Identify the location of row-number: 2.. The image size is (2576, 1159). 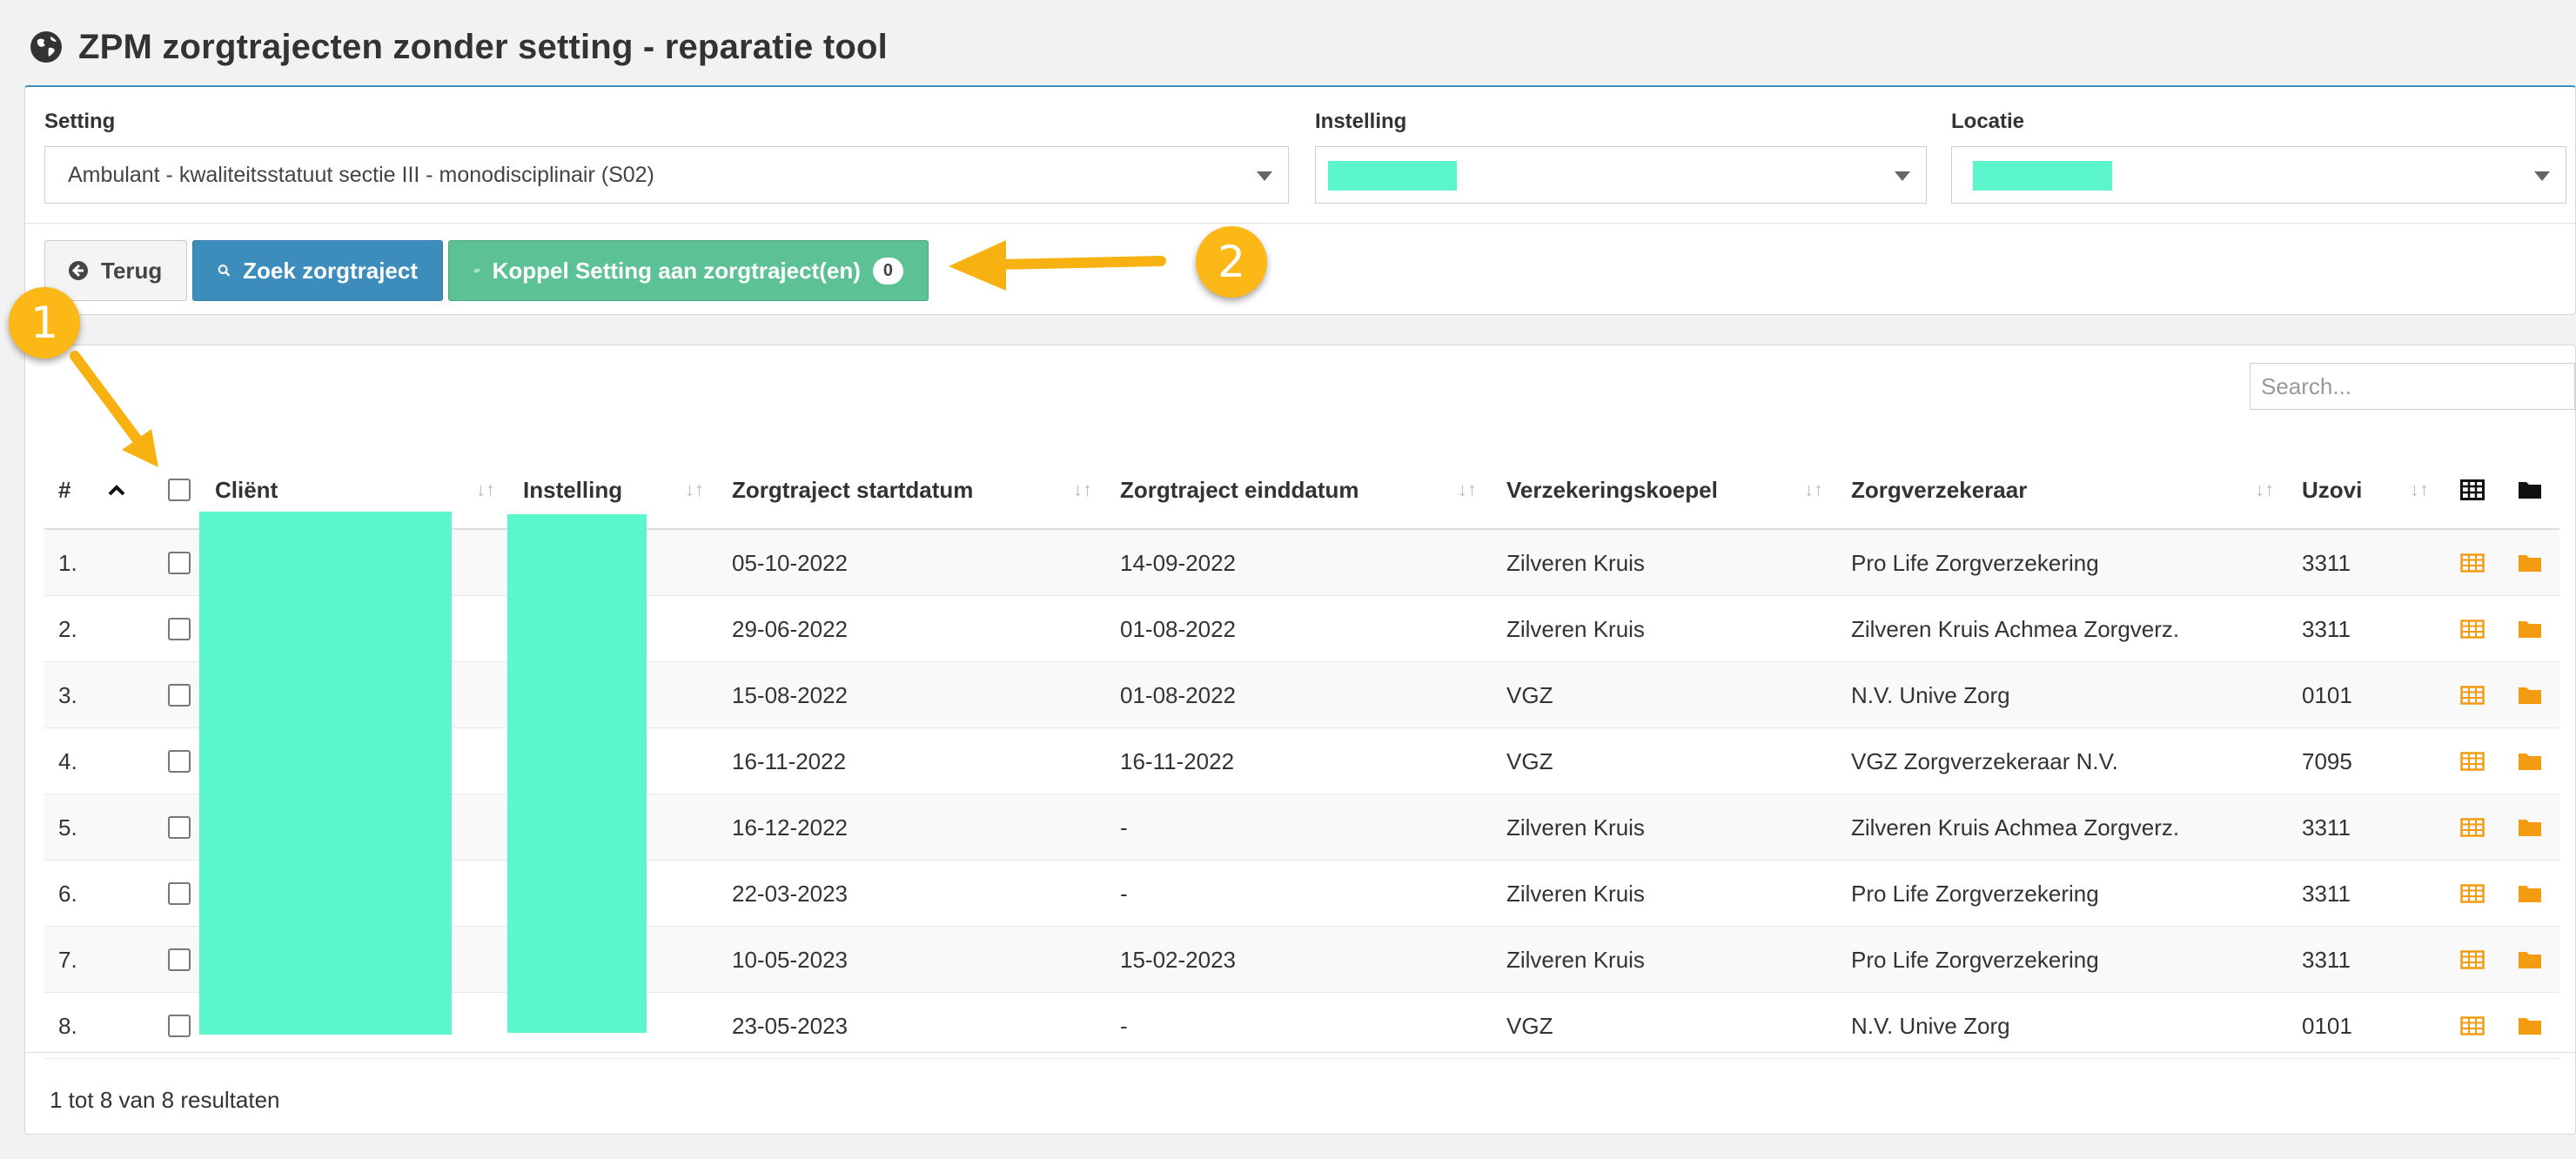
(67, 628).